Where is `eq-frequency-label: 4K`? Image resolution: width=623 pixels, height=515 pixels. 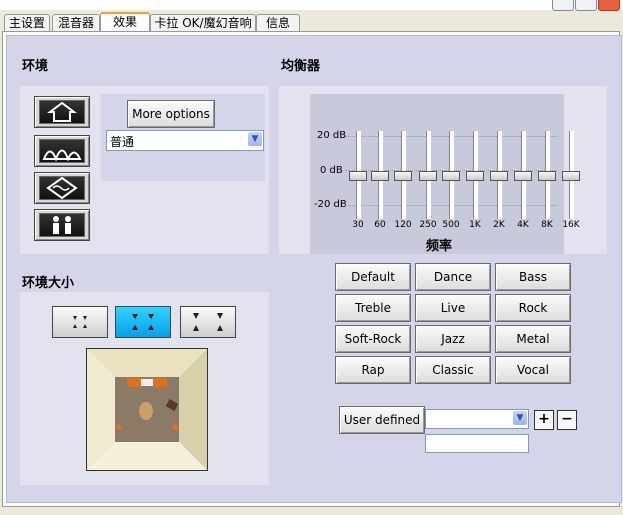 eq-frequency-label: 4K is located at coordinates (523, 225).